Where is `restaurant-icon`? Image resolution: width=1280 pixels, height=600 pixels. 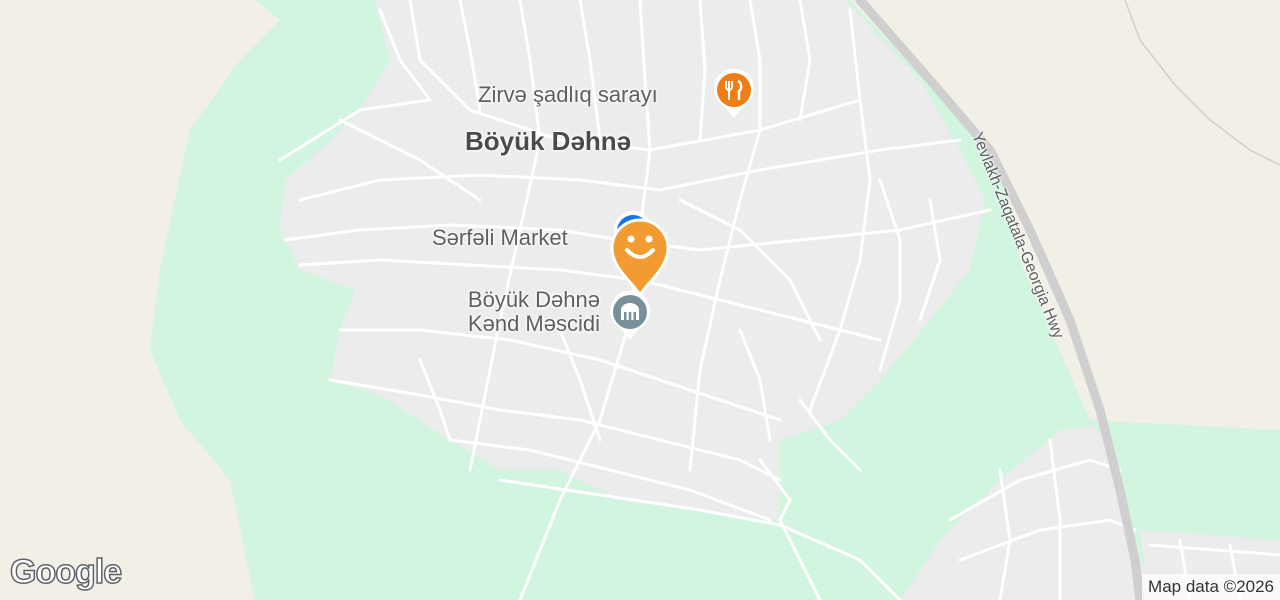 restaurant-icon is located at coordinates (734, 93).